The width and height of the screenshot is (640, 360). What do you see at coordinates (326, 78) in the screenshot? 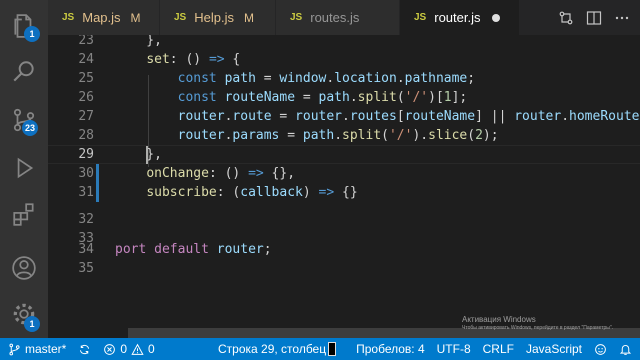
I see `code-line: const path = window.location.pathname;` at bounding box center [326, 78].